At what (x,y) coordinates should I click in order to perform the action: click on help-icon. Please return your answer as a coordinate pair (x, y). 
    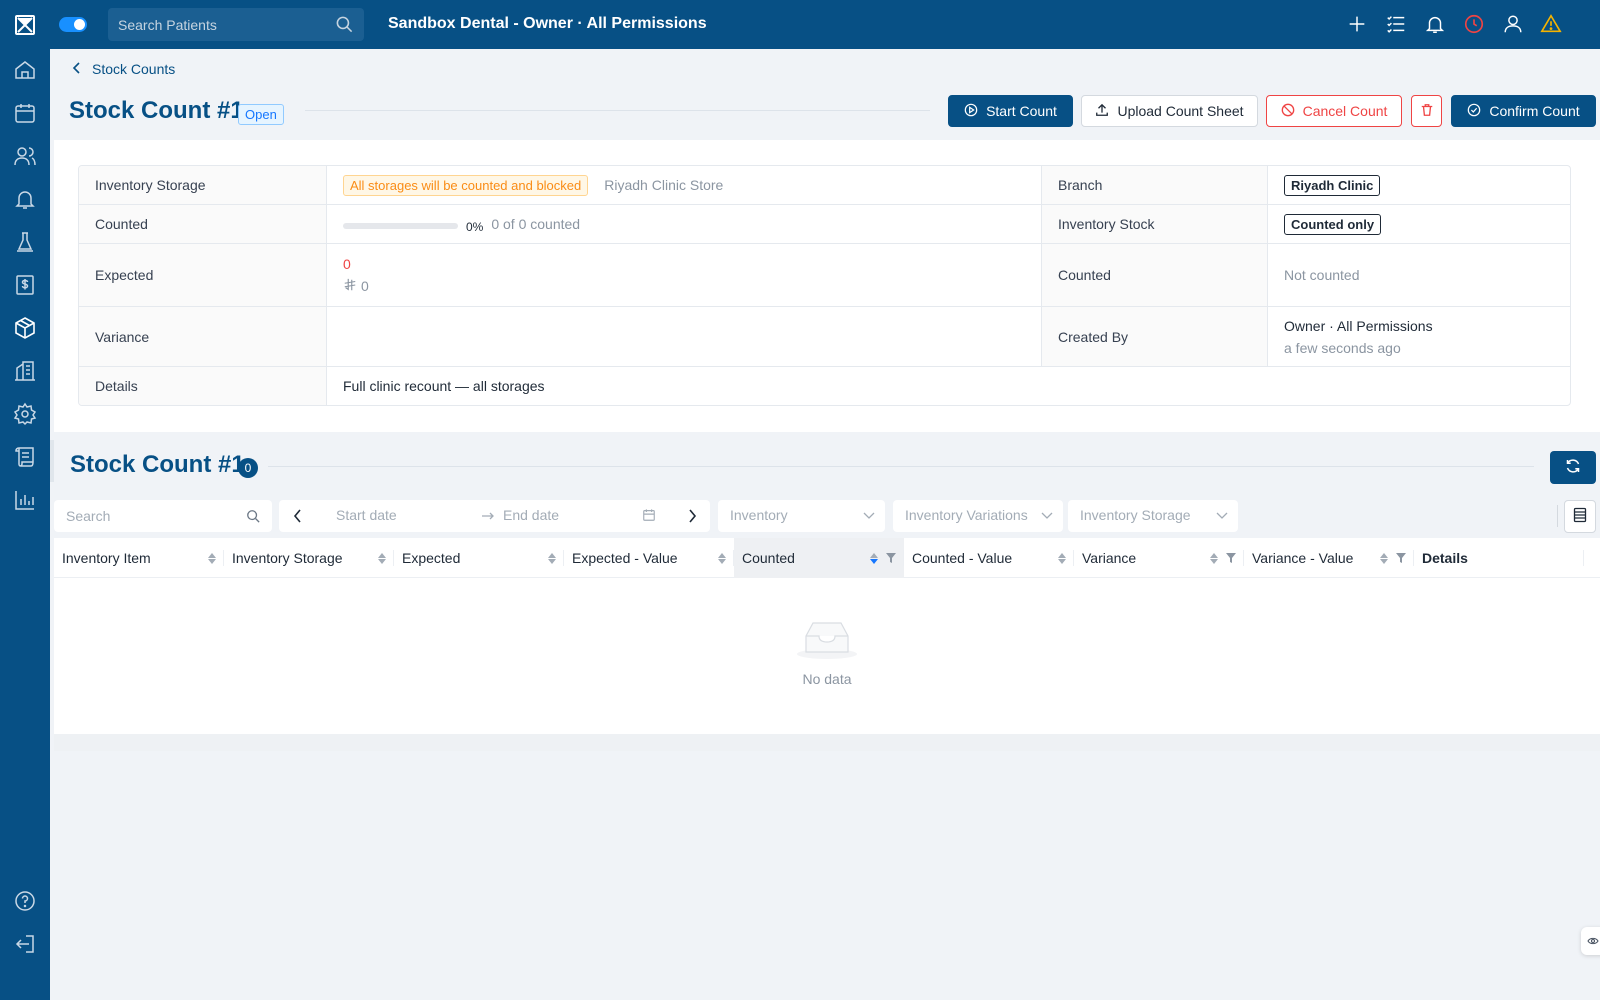
    Looking at the image, I should click on (25, 901).